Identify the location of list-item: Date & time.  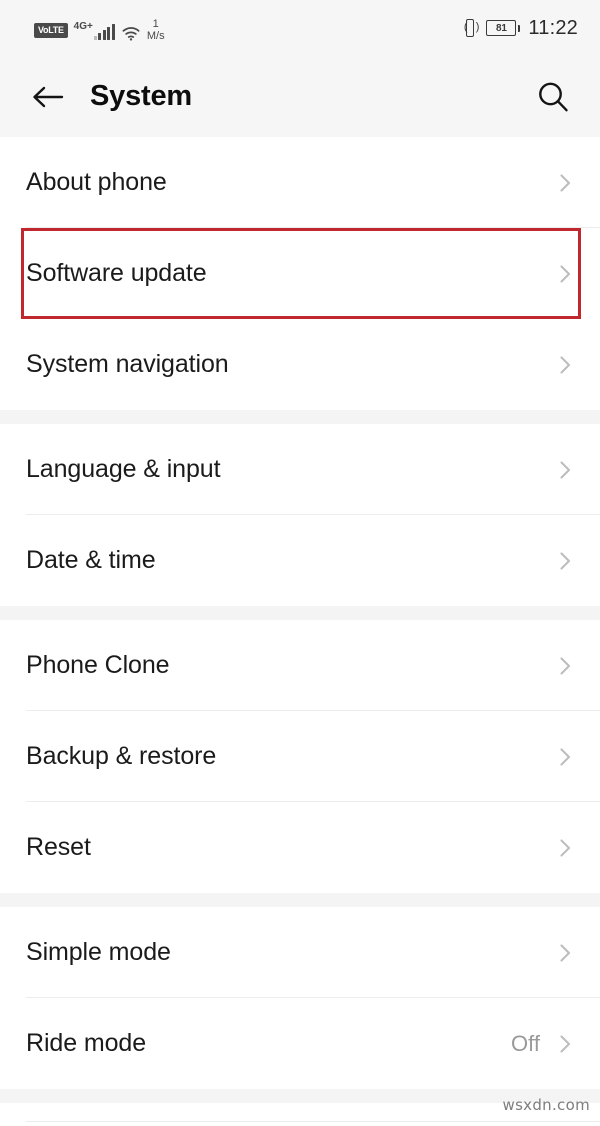
(300, 560).